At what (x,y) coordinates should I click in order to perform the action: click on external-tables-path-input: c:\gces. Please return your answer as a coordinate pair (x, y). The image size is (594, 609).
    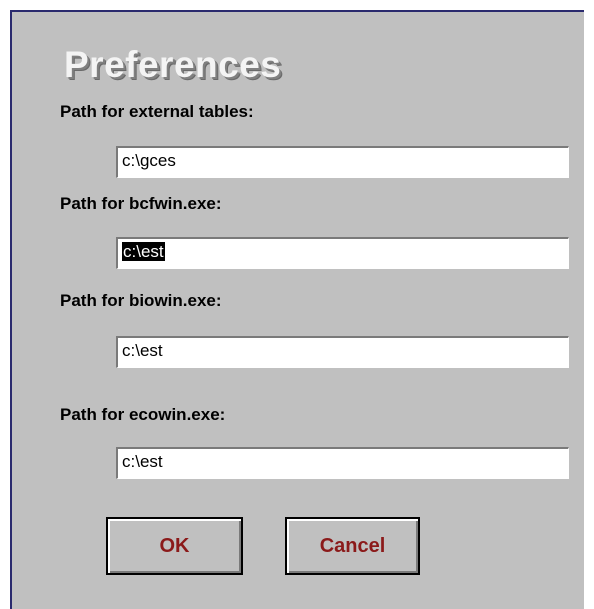
    Looking at the image, I should click on (342, 162).